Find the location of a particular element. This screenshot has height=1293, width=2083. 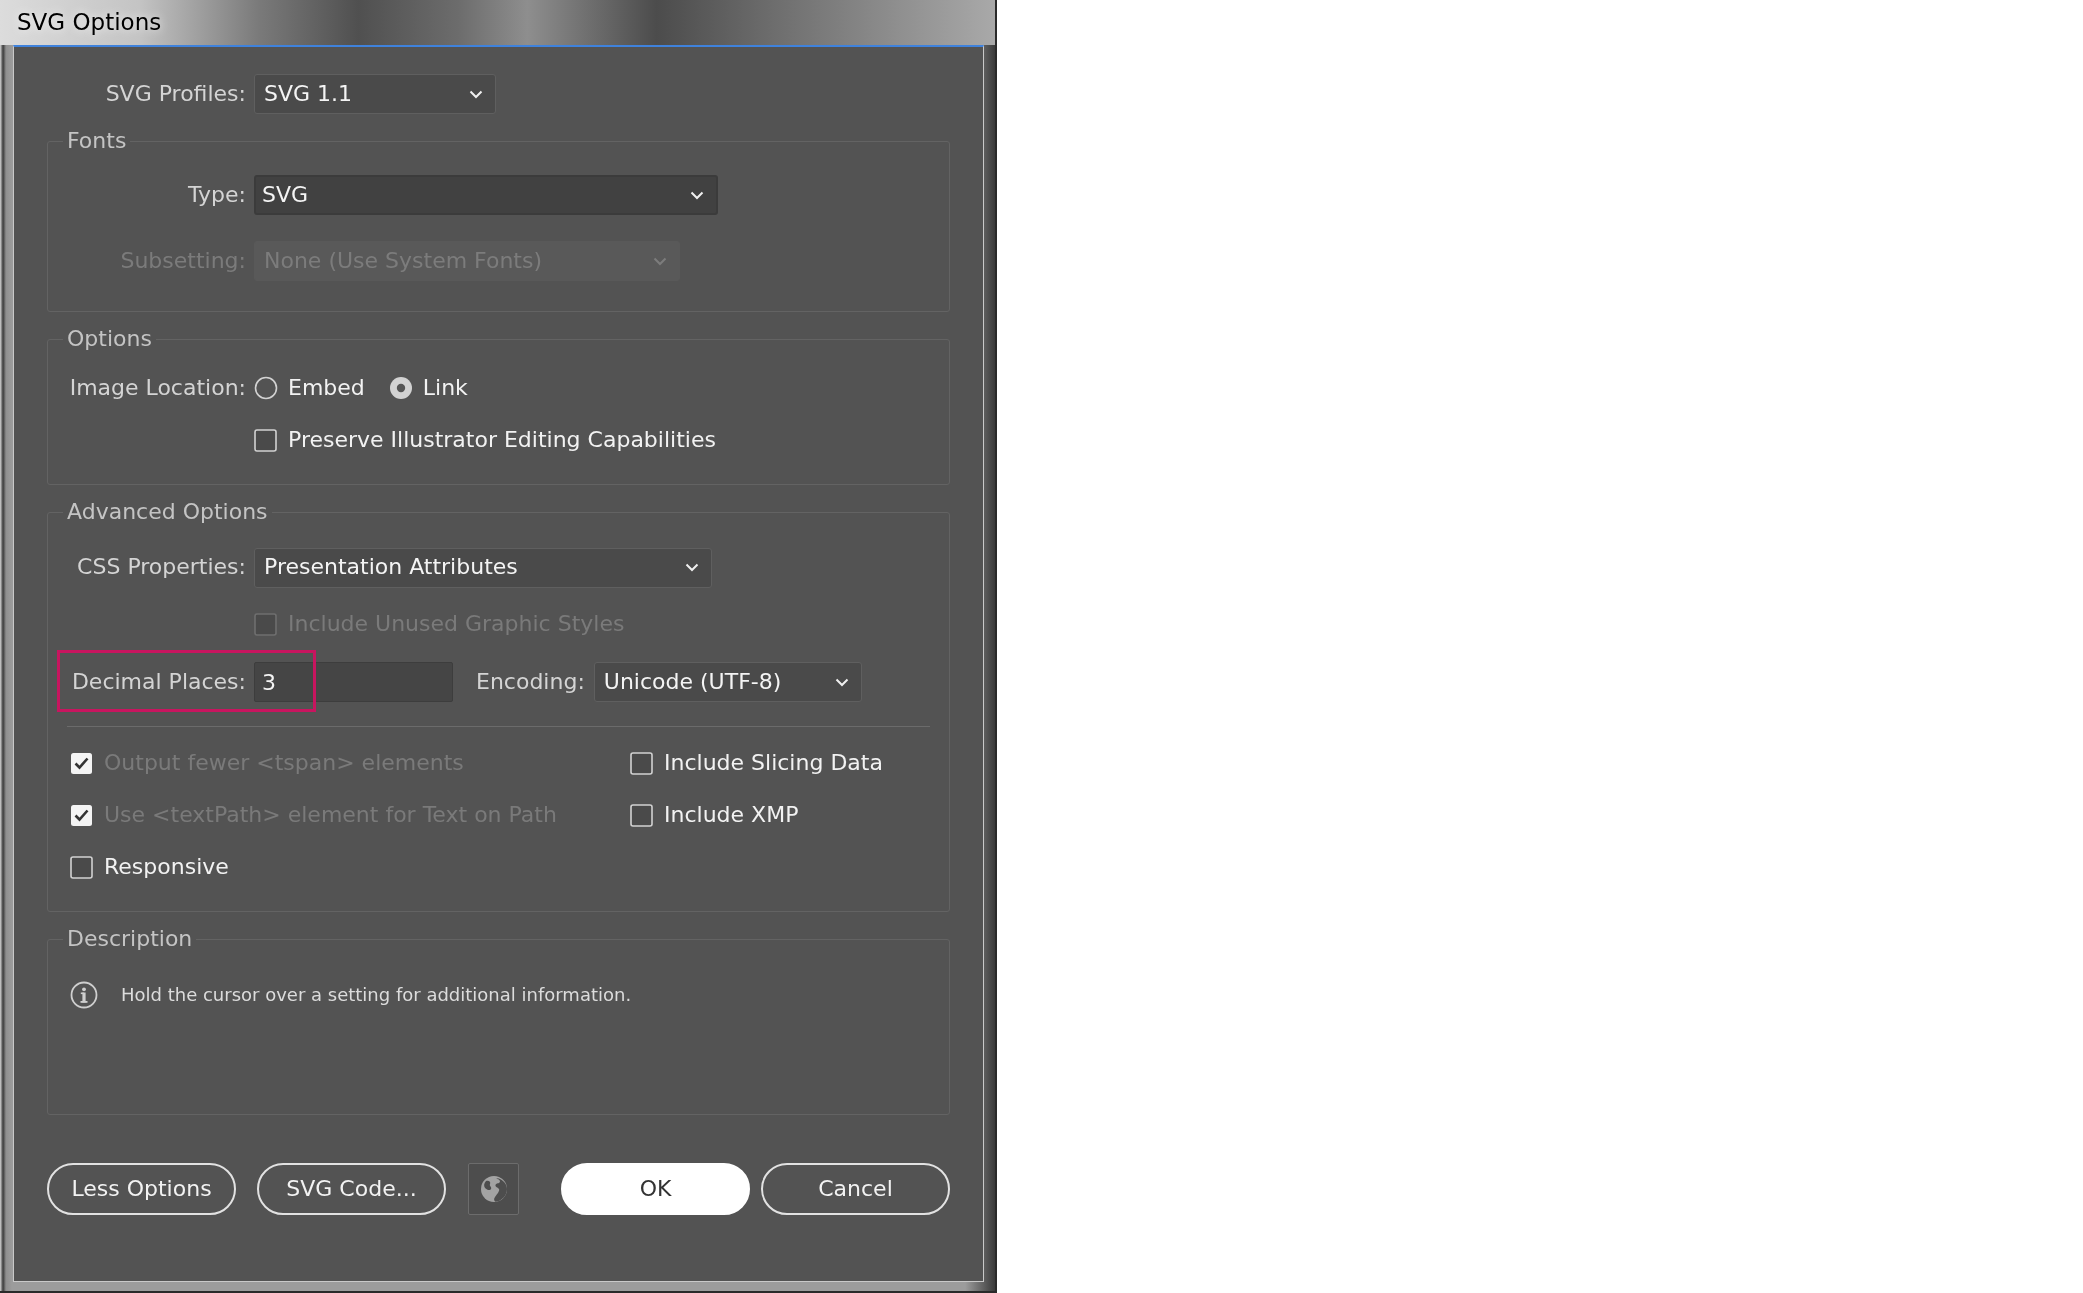

window-title: SVG Options is located at coordinates (89, 22).